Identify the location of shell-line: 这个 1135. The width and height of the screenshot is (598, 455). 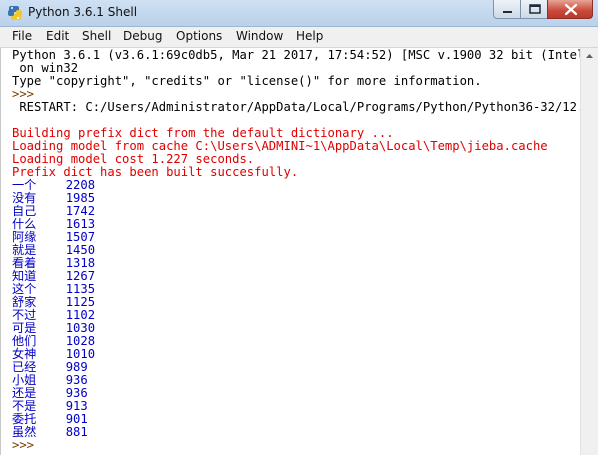
(54, 289).